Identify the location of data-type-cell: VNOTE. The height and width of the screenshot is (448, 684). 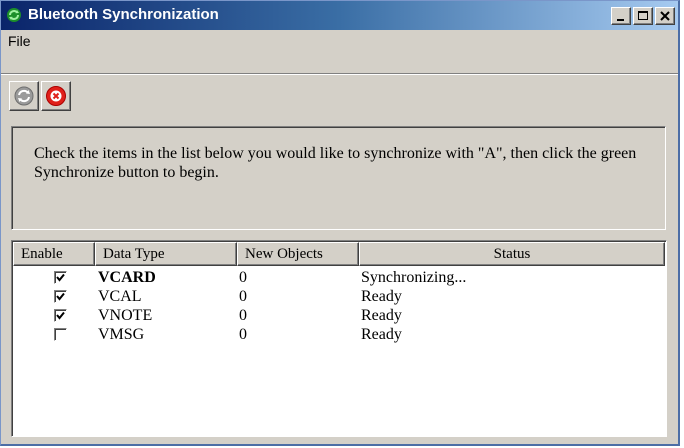
(125, 315).